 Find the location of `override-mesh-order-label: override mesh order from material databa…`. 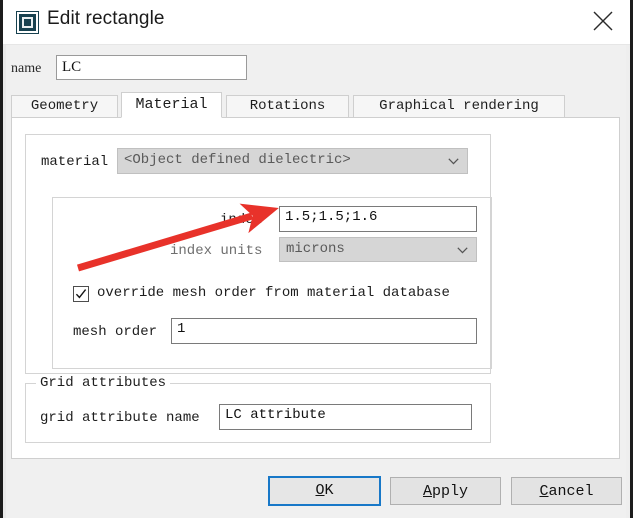

override-mesh-order-label: override mesh order from material databa… is located at coordinates (273, 293).